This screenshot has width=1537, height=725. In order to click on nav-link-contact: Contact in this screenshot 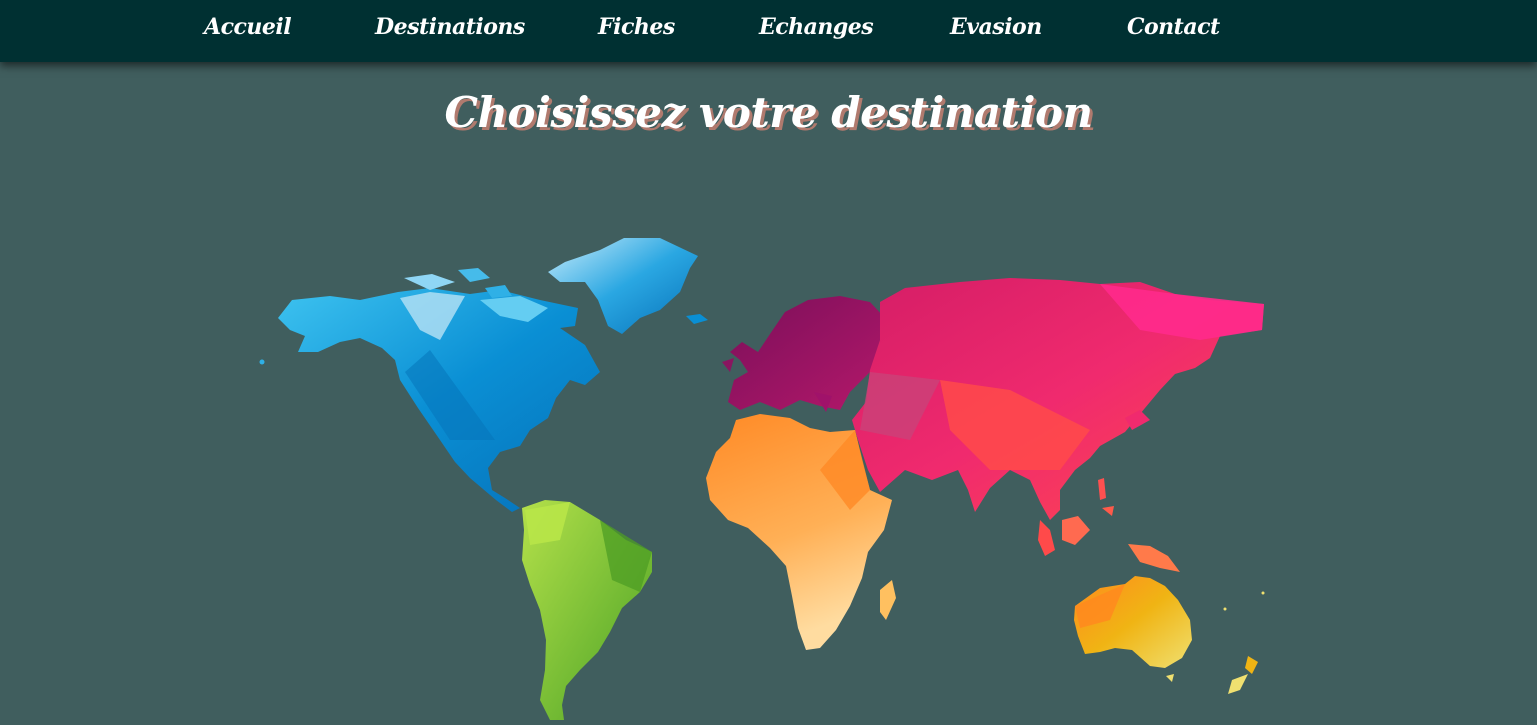, I will do `click(1173, 27)`.